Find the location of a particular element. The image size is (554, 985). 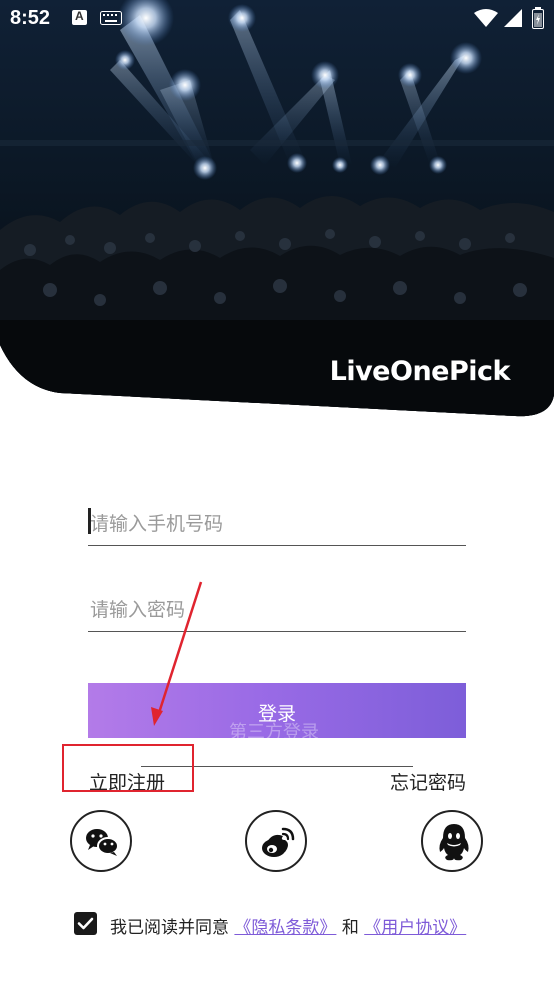

phone-input is located at coordinates (277, 524).